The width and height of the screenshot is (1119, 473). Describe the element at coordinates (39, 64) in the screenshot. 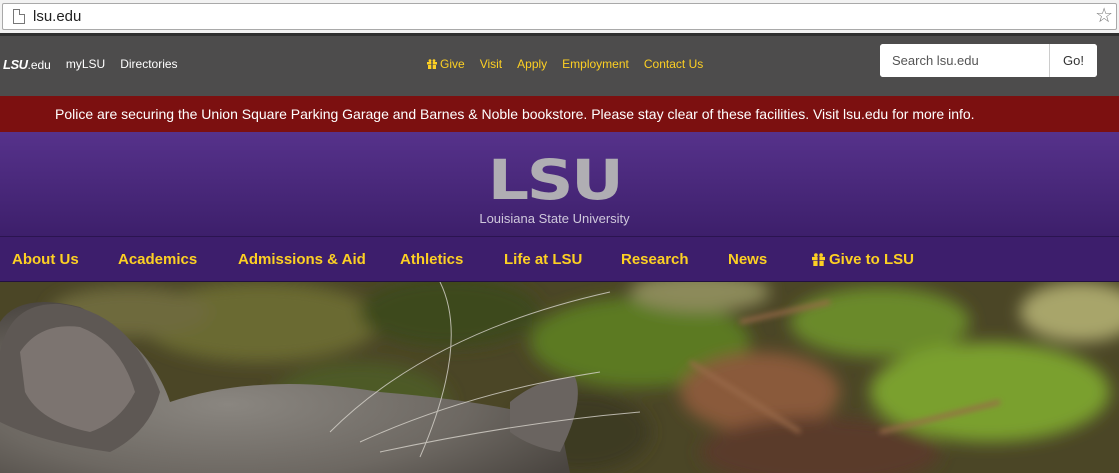

I see `lsu-logo-suffix: .edu` at that location.